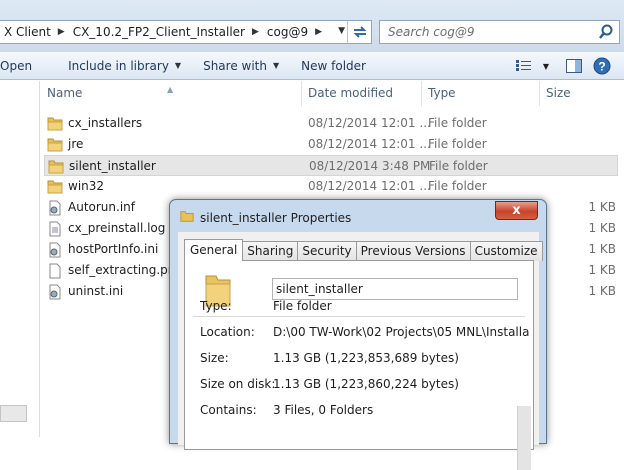 This screenshot has height=470, width=624. What do you see at coordinates (395, 289) in the screenshot?
I see `folder-name-field` at bounding box center [395, 289].